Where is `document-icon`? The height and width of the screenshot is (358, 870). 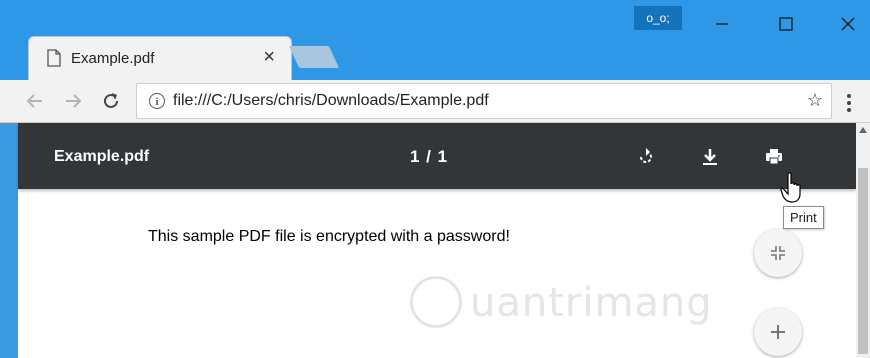
document-icon is located at coordinates (54, 58).